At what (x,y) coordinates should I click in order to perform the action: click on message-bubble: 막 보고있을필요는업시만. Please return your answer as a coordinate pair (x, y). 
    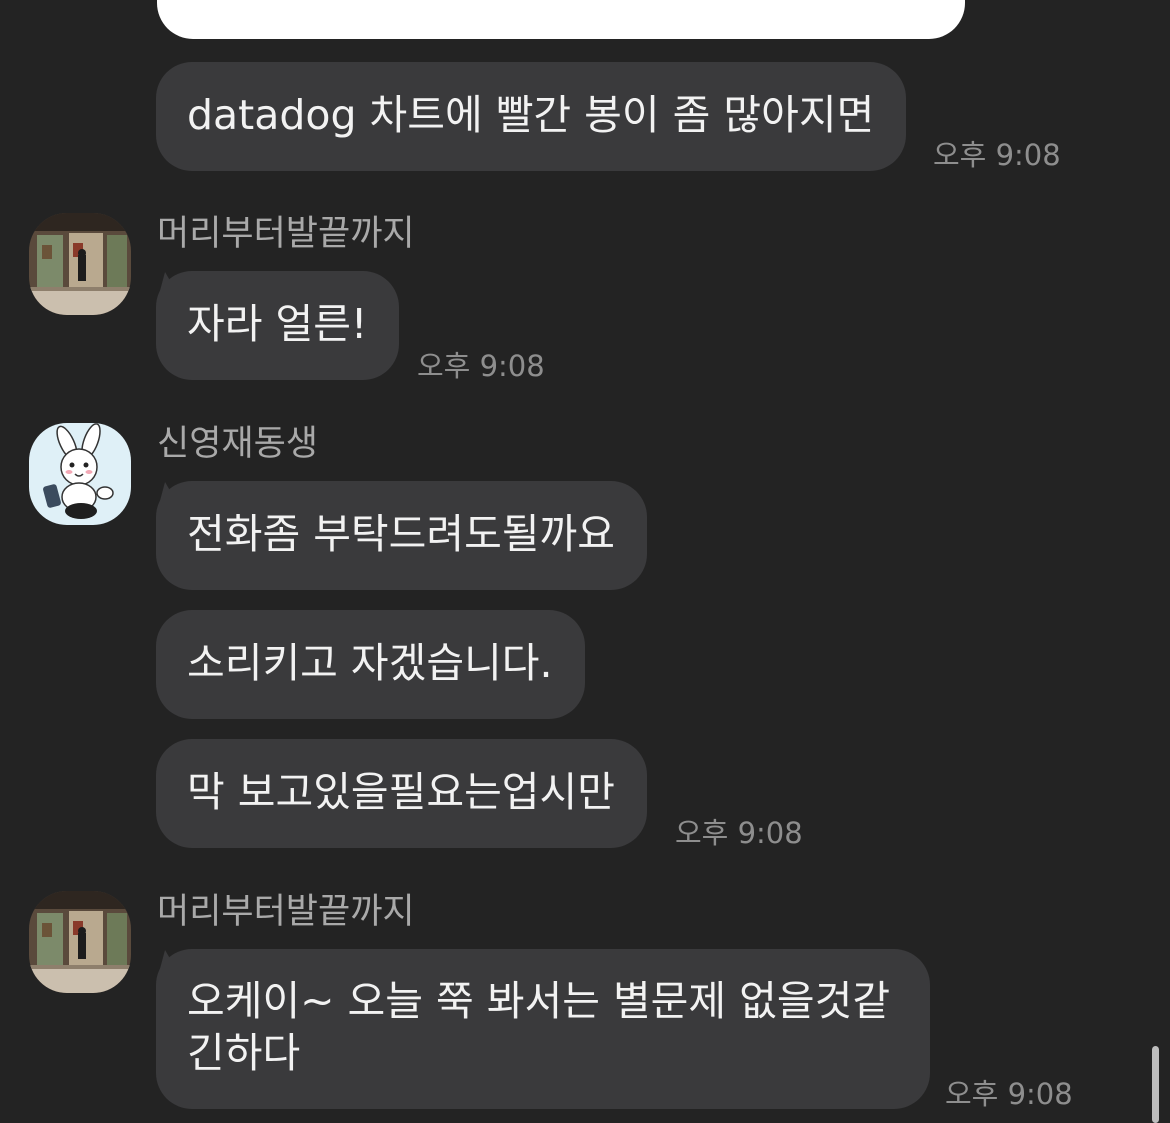
    Looking at the image, I should click on (401, 793).